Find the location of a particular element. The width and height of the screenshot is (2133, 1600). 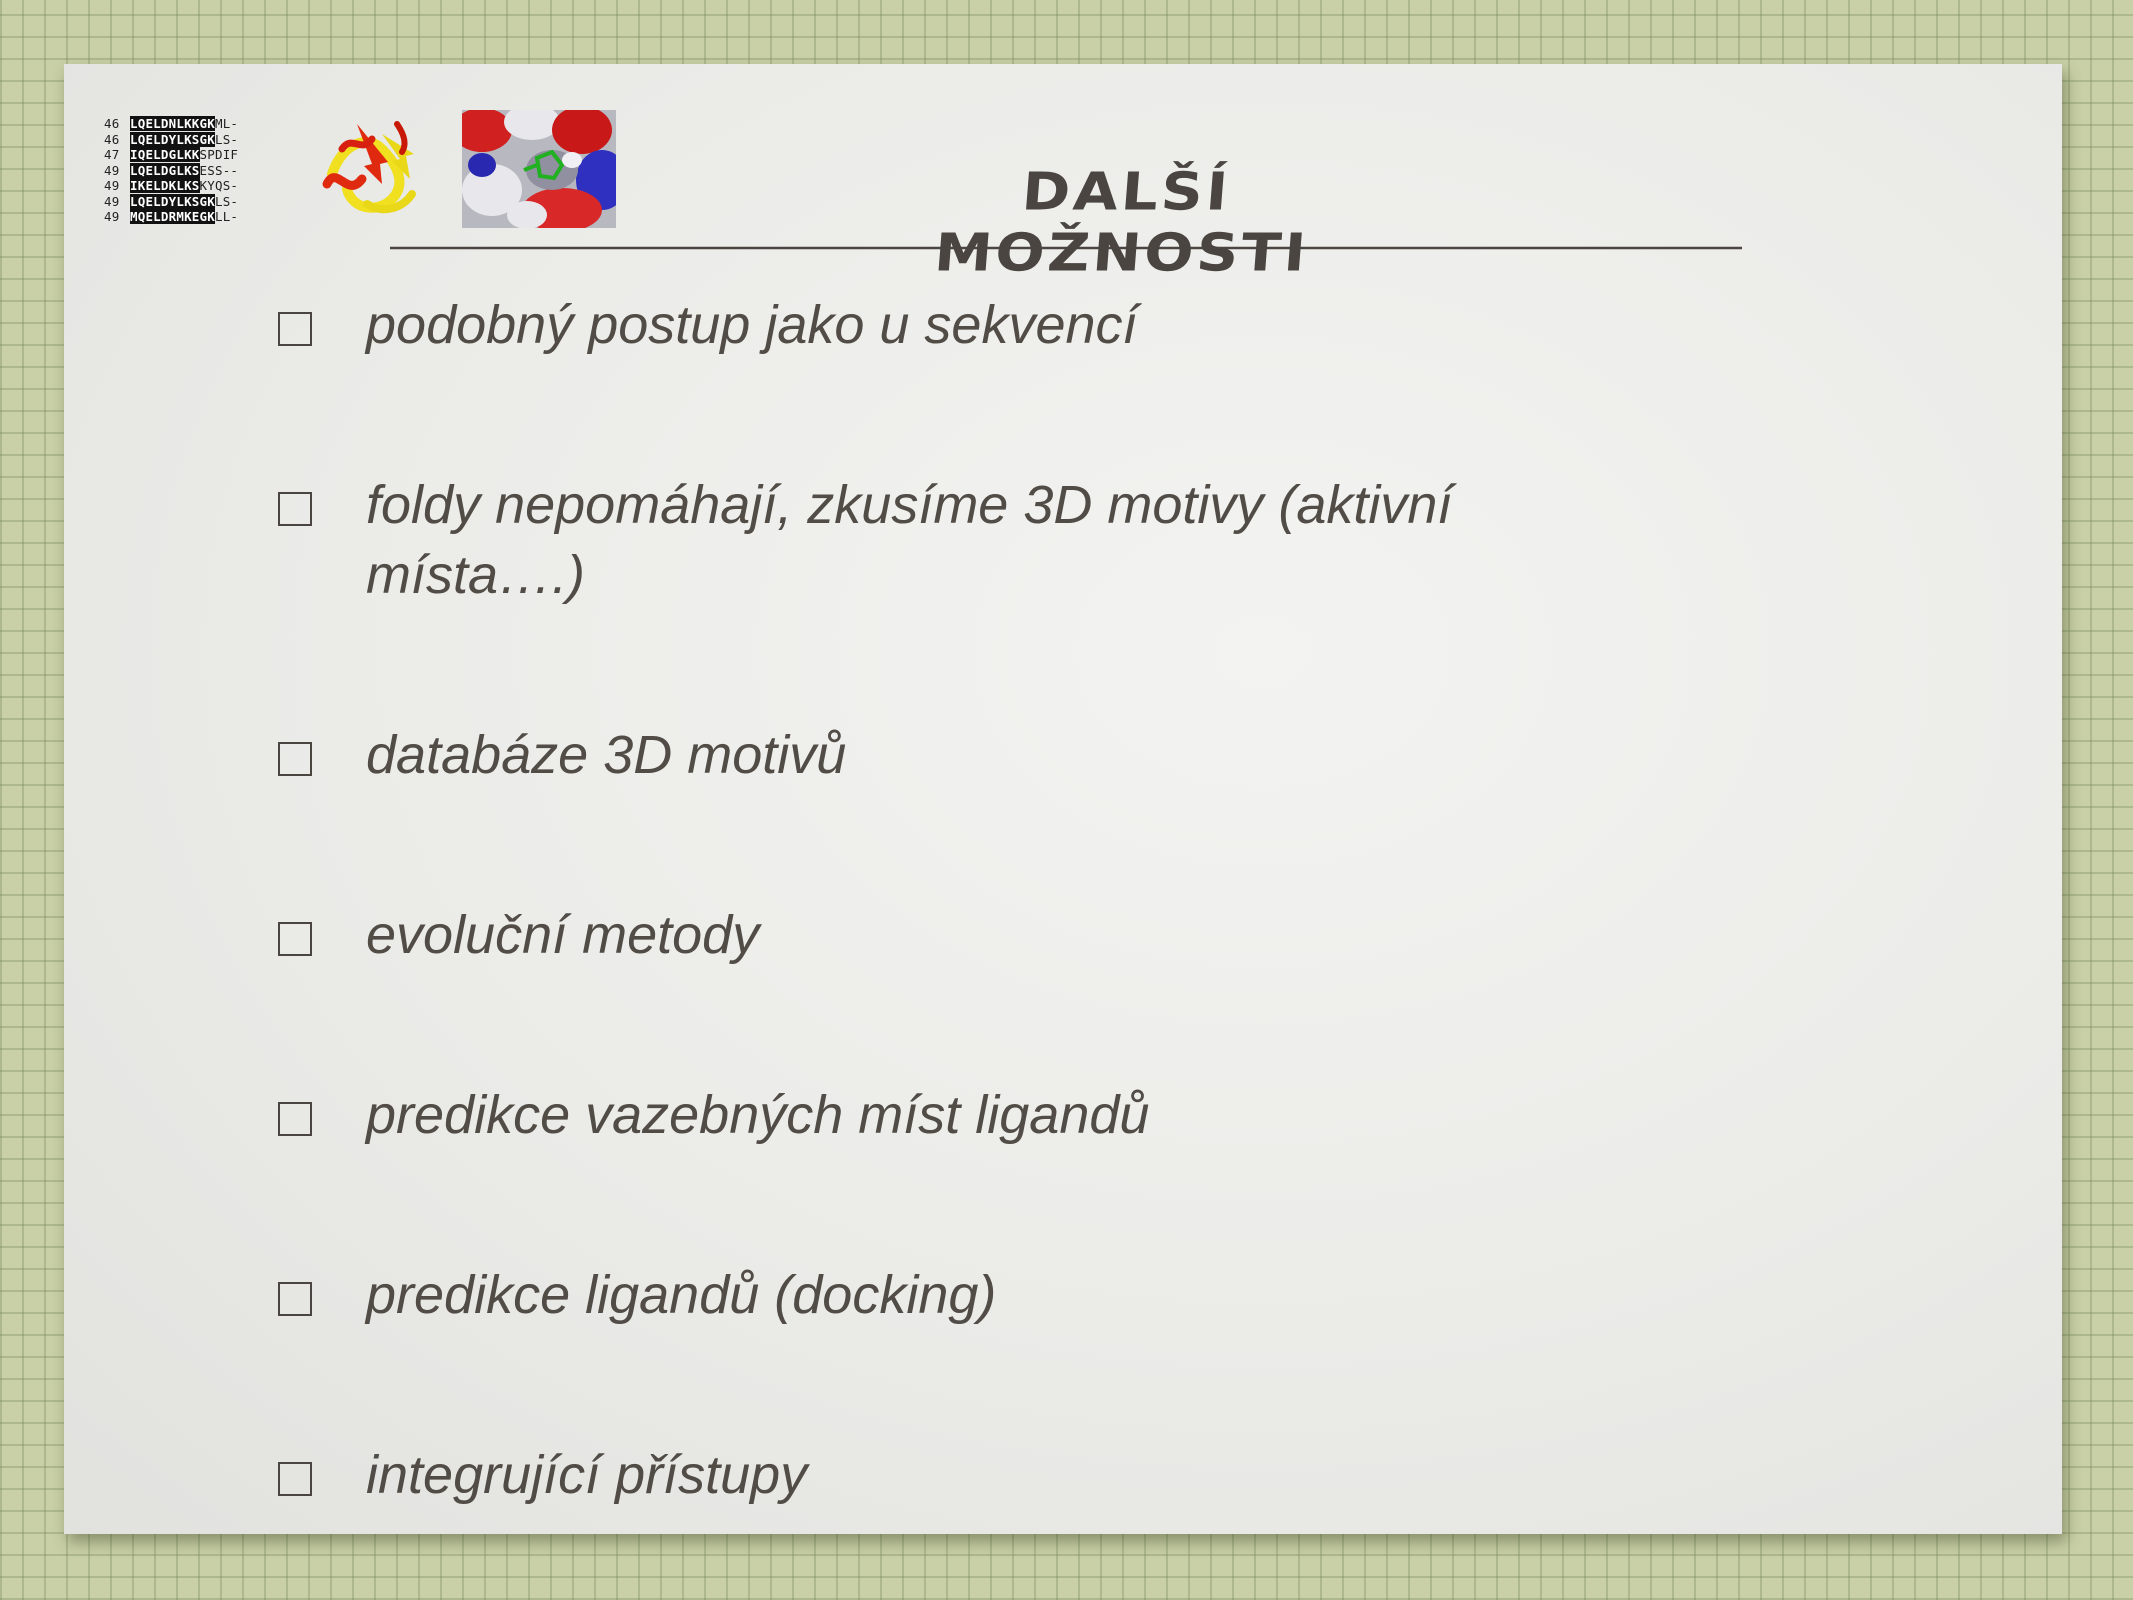

bullet-item: predikce vazebných míst ligandů is located at coordinates (1128, 1115).